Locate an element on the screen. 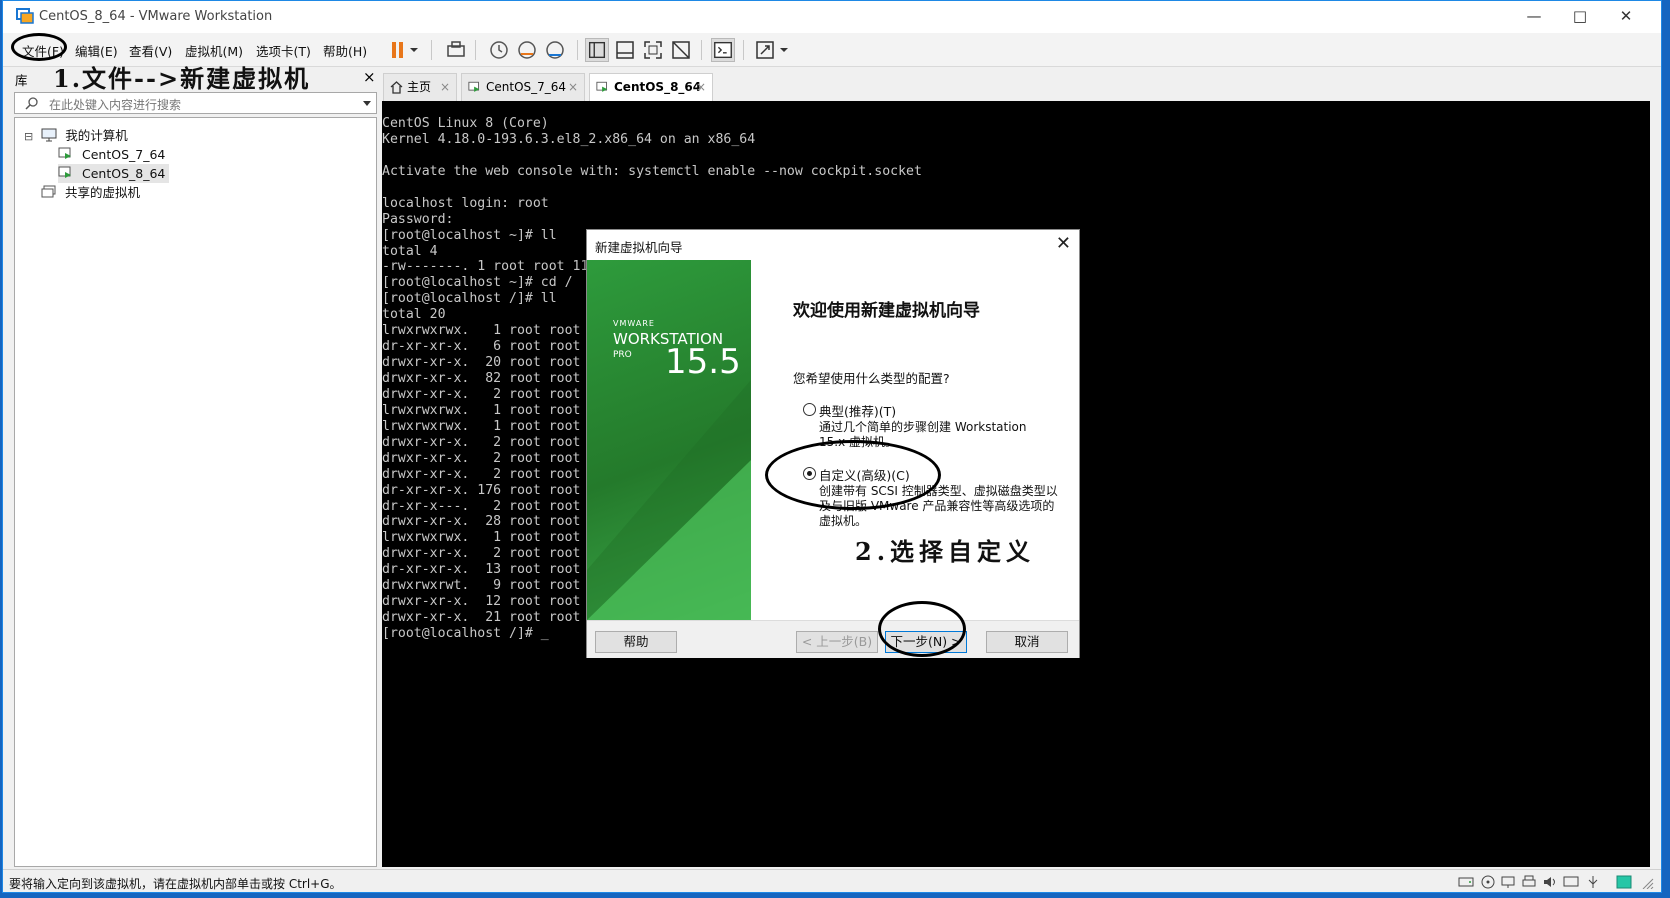  tree-item-my-computer: ⊟ 我的计算机 is located at coordinates (76, 135).